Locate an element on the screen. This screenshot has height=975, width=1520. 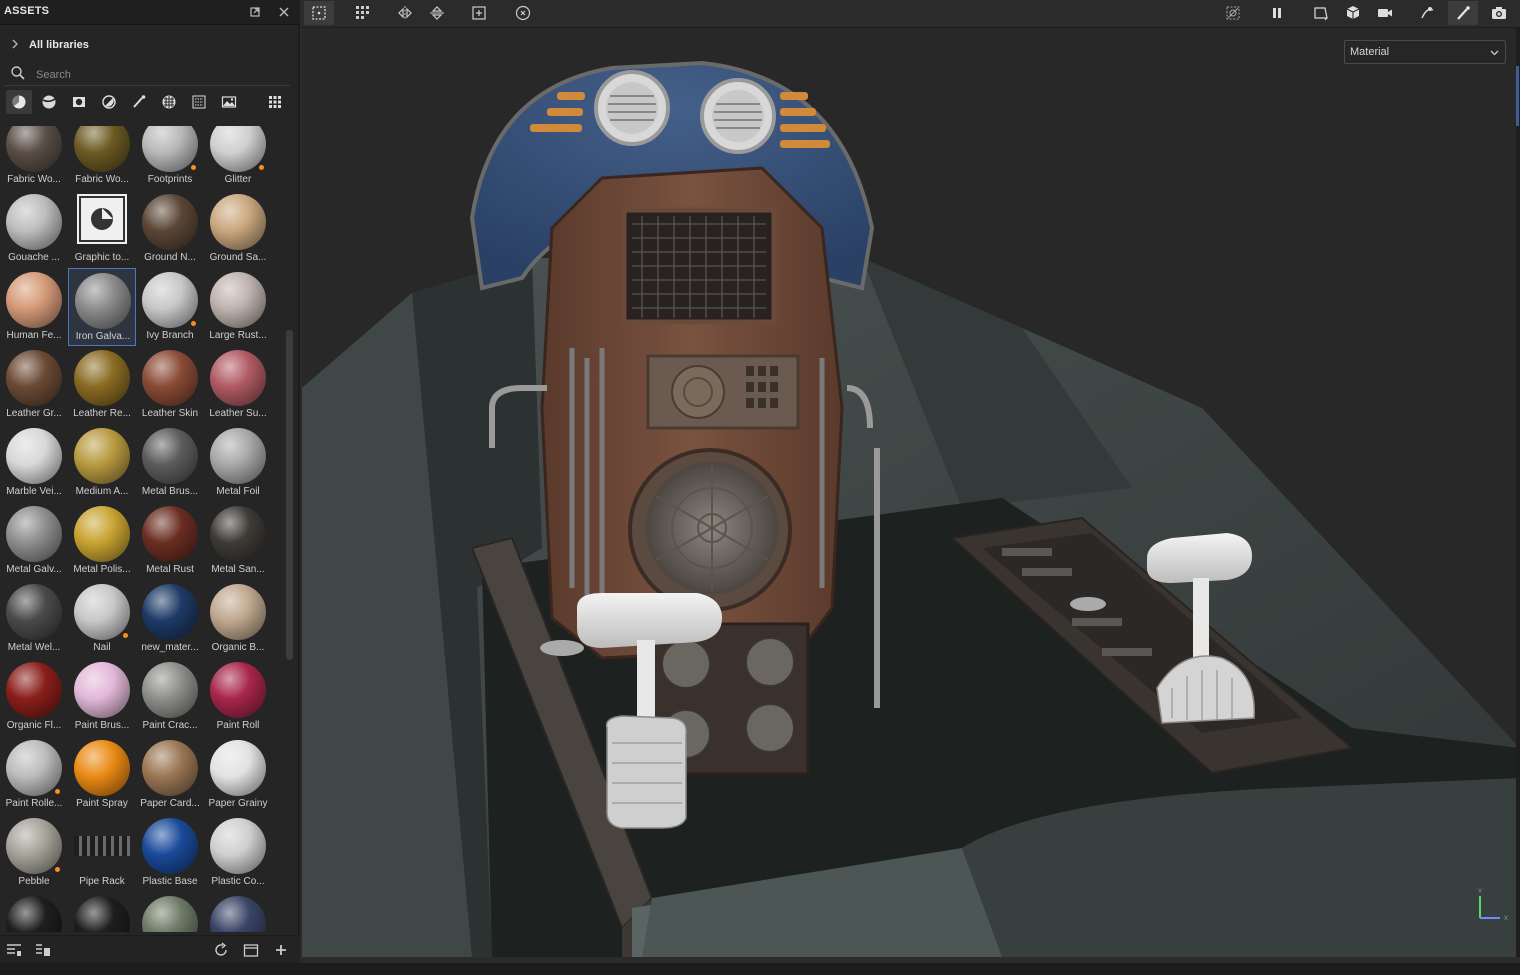
3d-view-icon is located at coordinates (1353, 13).